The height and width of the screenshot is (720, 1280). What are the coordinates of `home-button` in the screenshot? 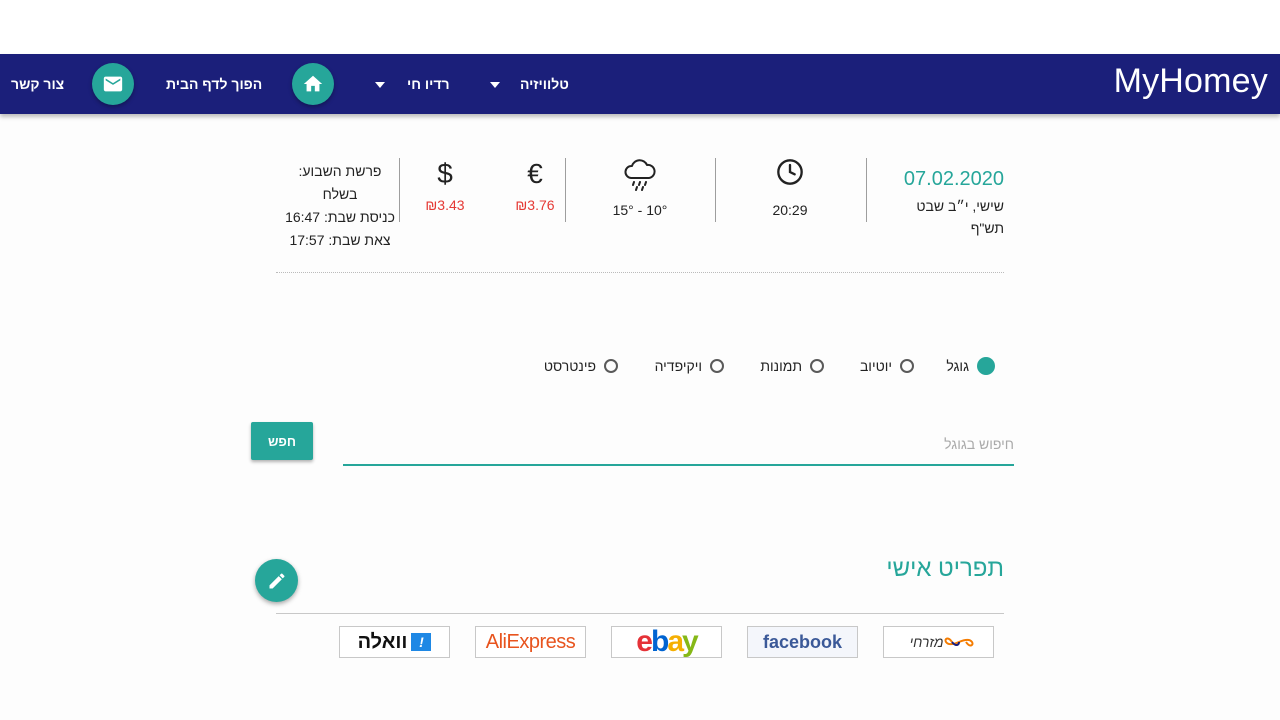 It's located at (313, 84).